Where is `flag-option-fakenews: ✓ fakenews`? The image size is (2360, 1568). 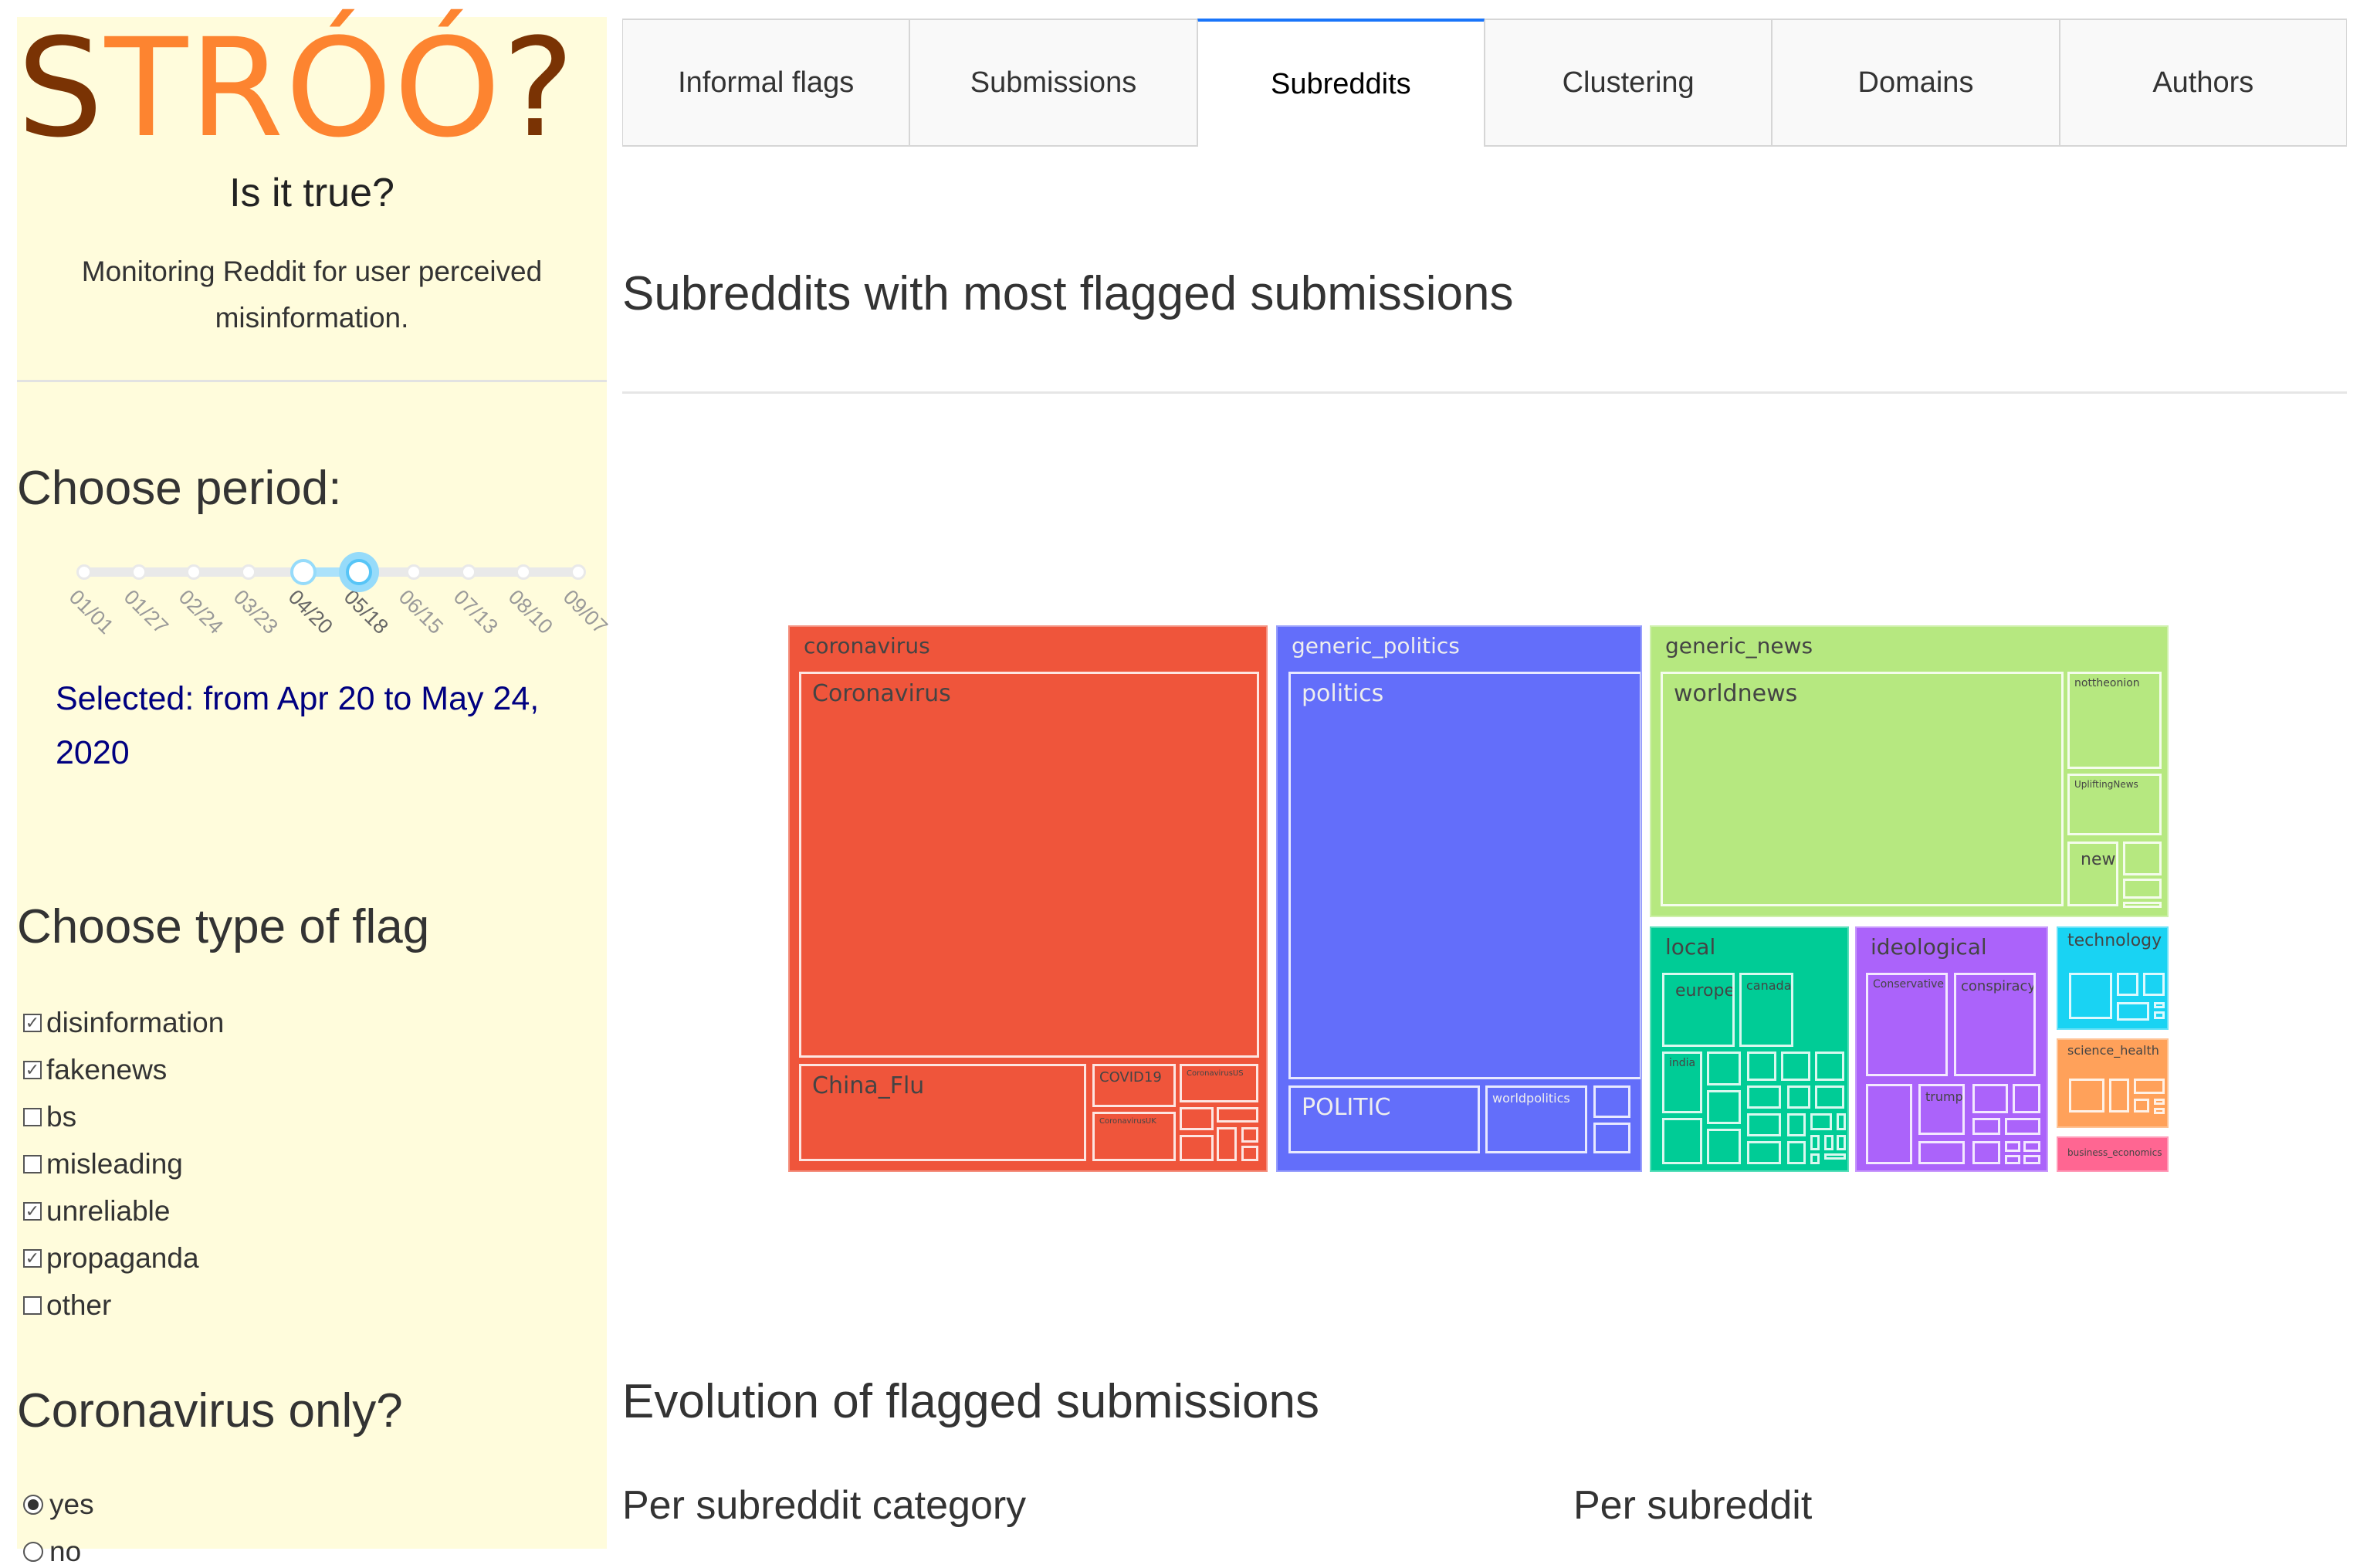 flag-option-fakenews: ✓ fakenews is located at coordinates (95, 1070).